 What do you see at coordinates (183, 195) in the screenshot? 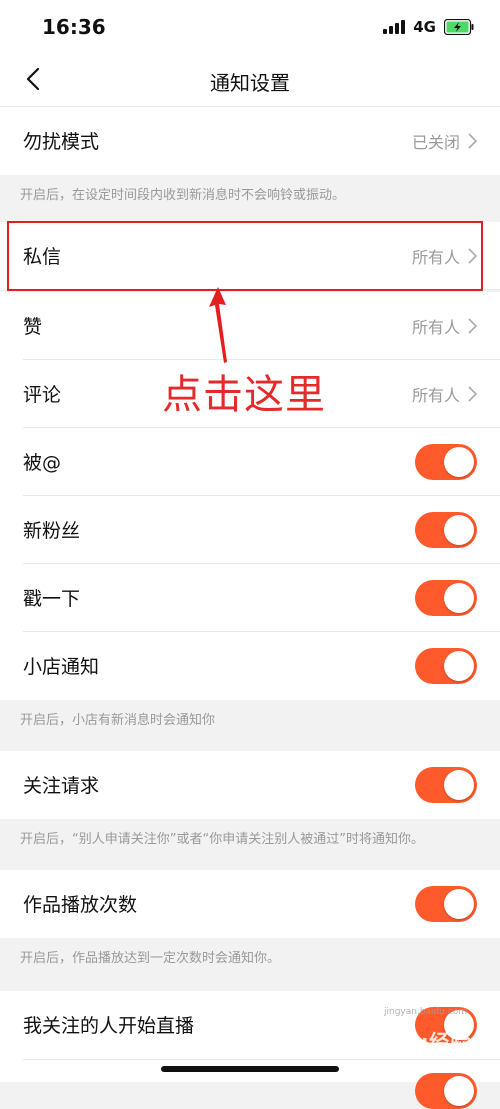
I see `hint-text: 开启后，在设定时间段内收到新消息时不会响铃或振动。` at bounding box center [183, 195].